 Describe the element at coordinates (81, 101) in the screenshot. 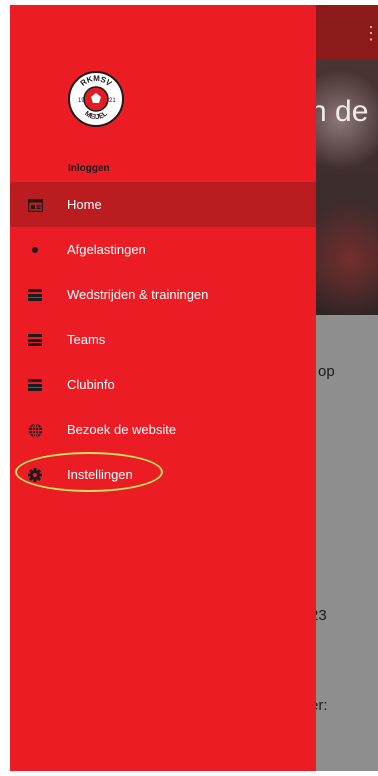

I see `logo-year-left: 19` at that location.